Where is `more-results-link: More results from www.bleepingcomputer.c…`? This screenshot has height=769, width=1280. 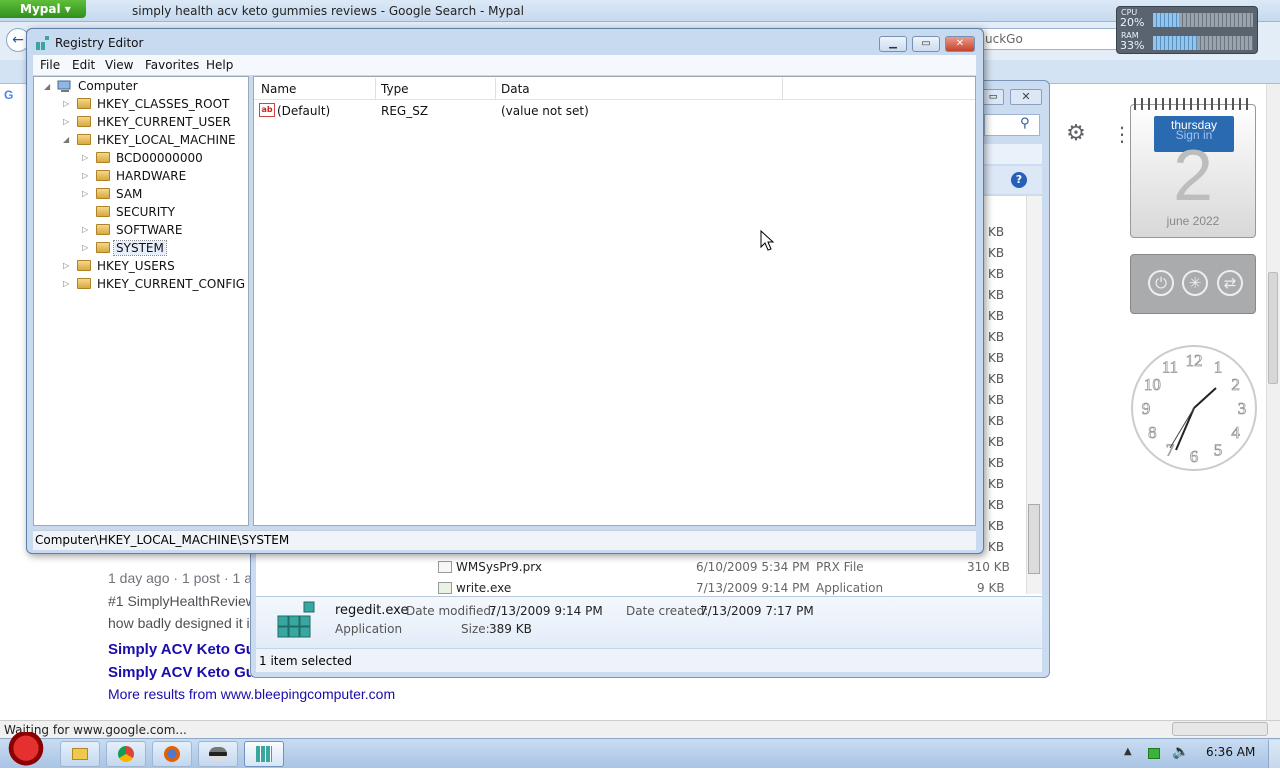 more-results-link: More results from www.bleepingcomputer.c… is located at coordinates (251, 694).